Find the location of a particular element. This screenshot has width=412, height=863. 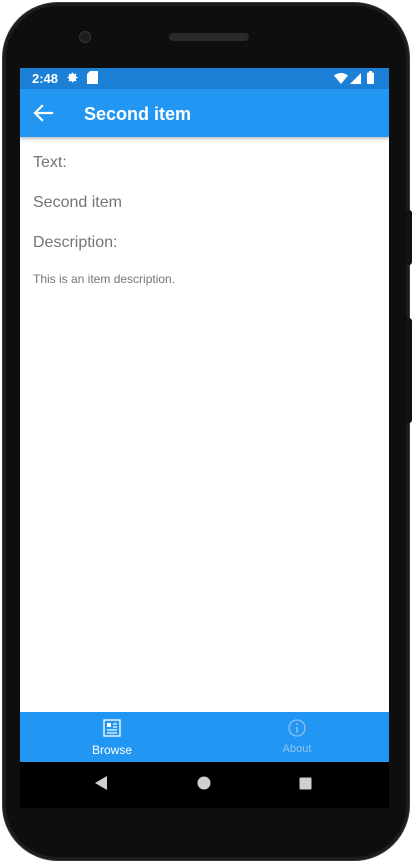

tab-about: About is located at coordinates (297, 737).